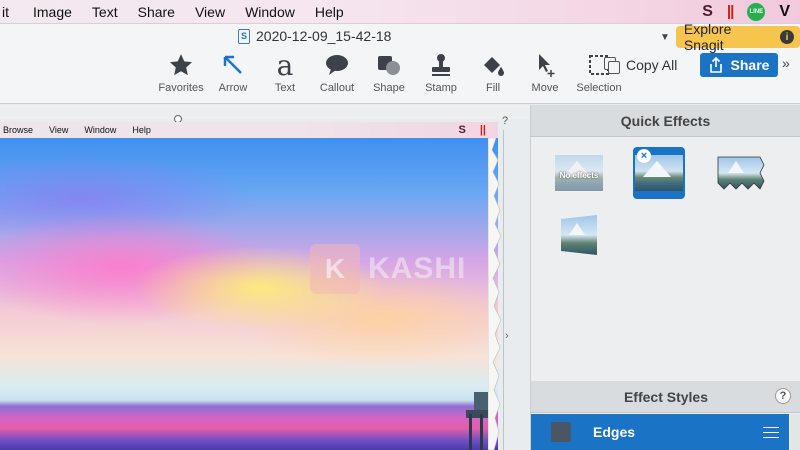 This screenshot has width=800, height=450. Describe the element at coordinates (337, 65) in the screenshot. I see `speech-bubble-icon` at that location.